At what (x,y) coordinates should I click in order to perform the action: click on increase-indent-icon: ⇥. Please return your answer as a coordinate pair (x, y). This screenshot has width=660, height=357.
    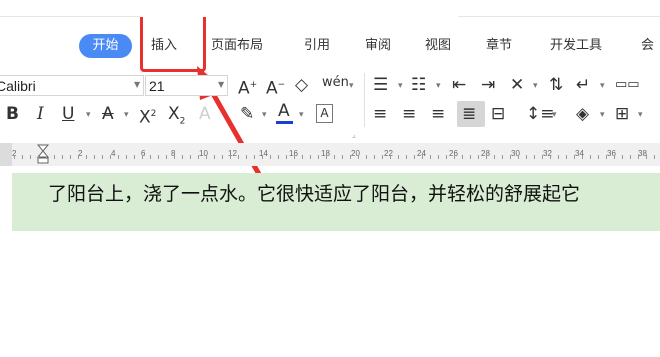
    Looking at the image, I should click on (488, 85).